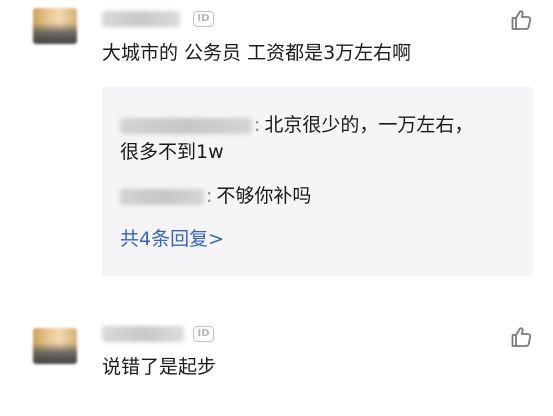 The image size is (553, 416). I want to click on reply-item: : 不够你补吗, so click(215, 196).